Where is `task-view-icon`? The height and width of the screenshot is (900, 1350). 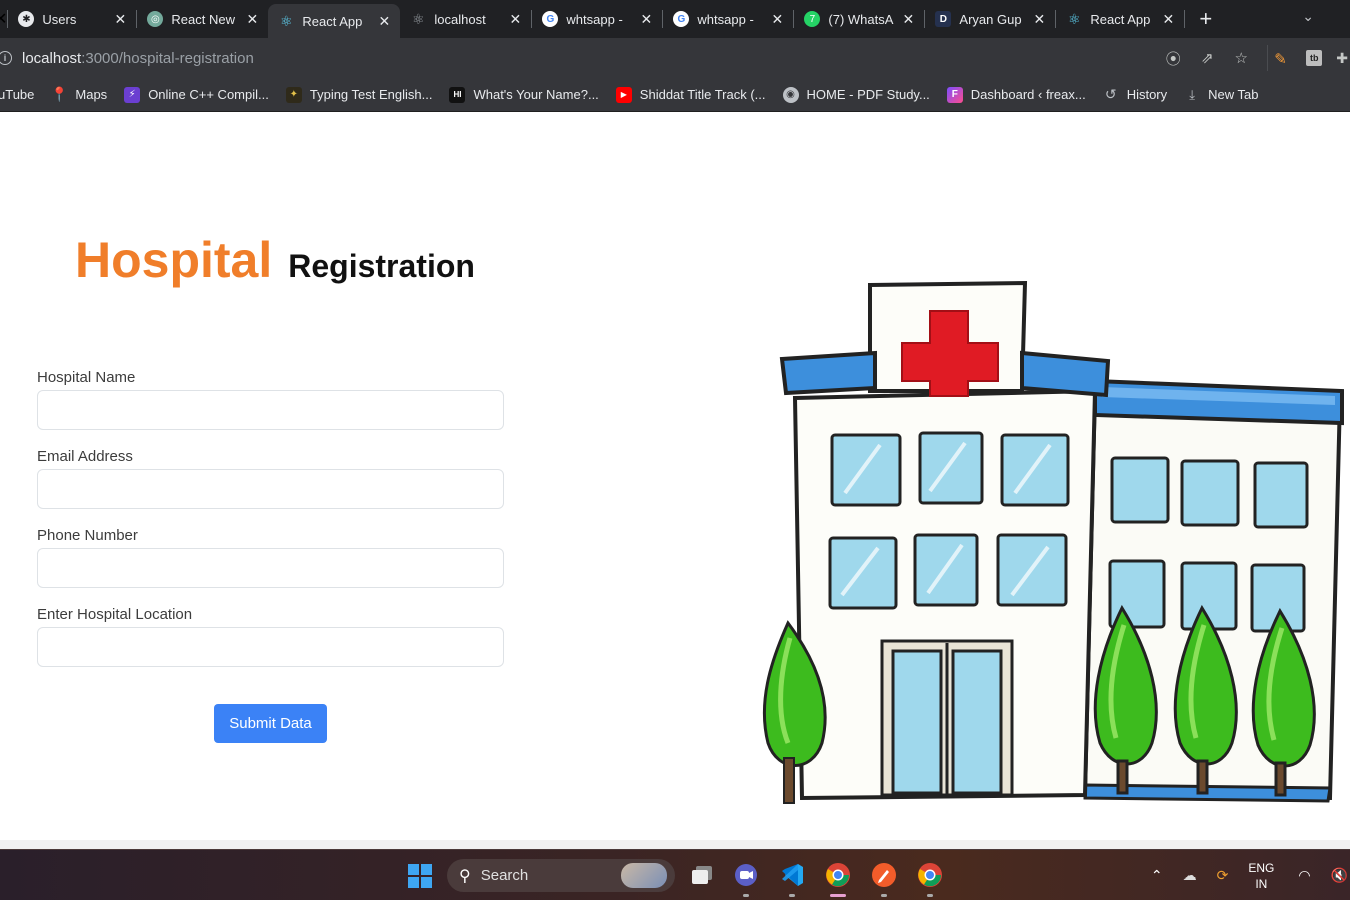 task-view-icon is located at coordinates (702, 875).